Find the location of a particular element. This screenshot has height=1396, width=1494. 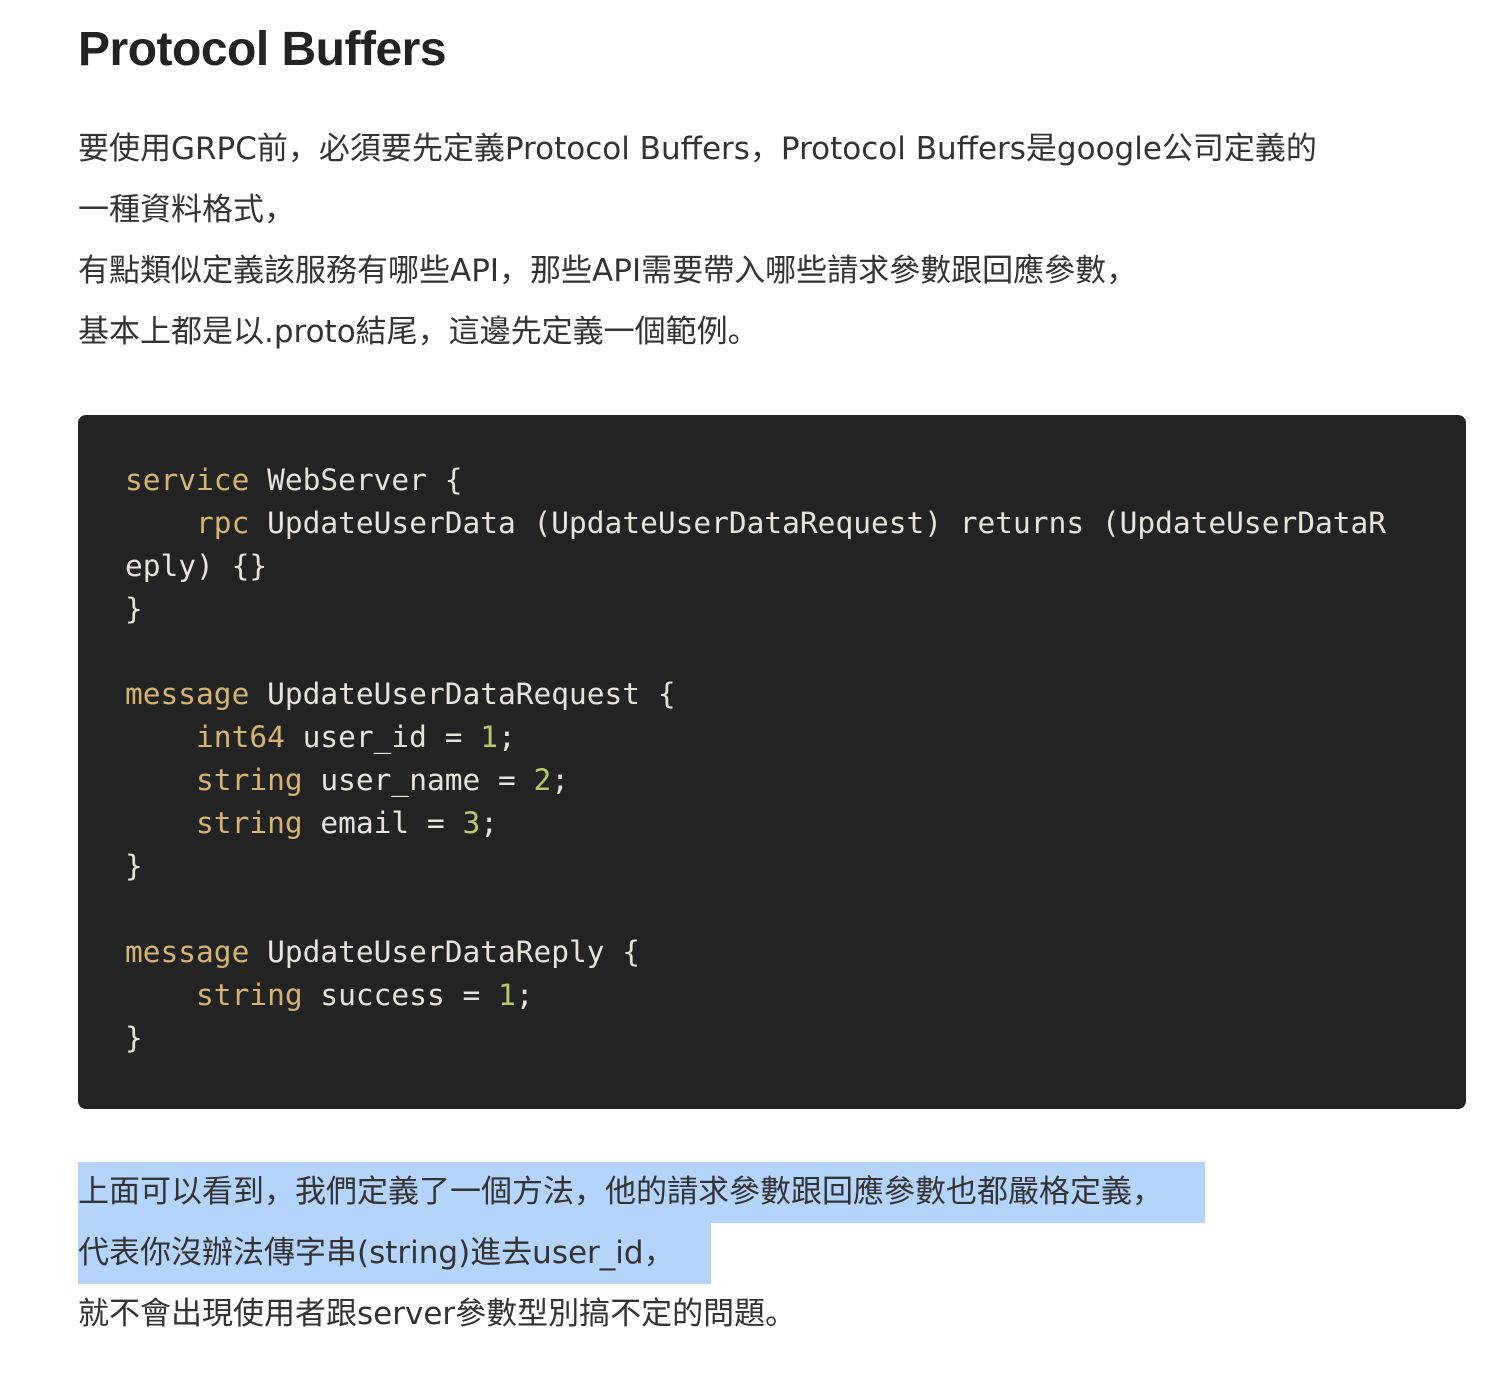

code-line: string user_name = 2; is located at coordinates (795, 780).